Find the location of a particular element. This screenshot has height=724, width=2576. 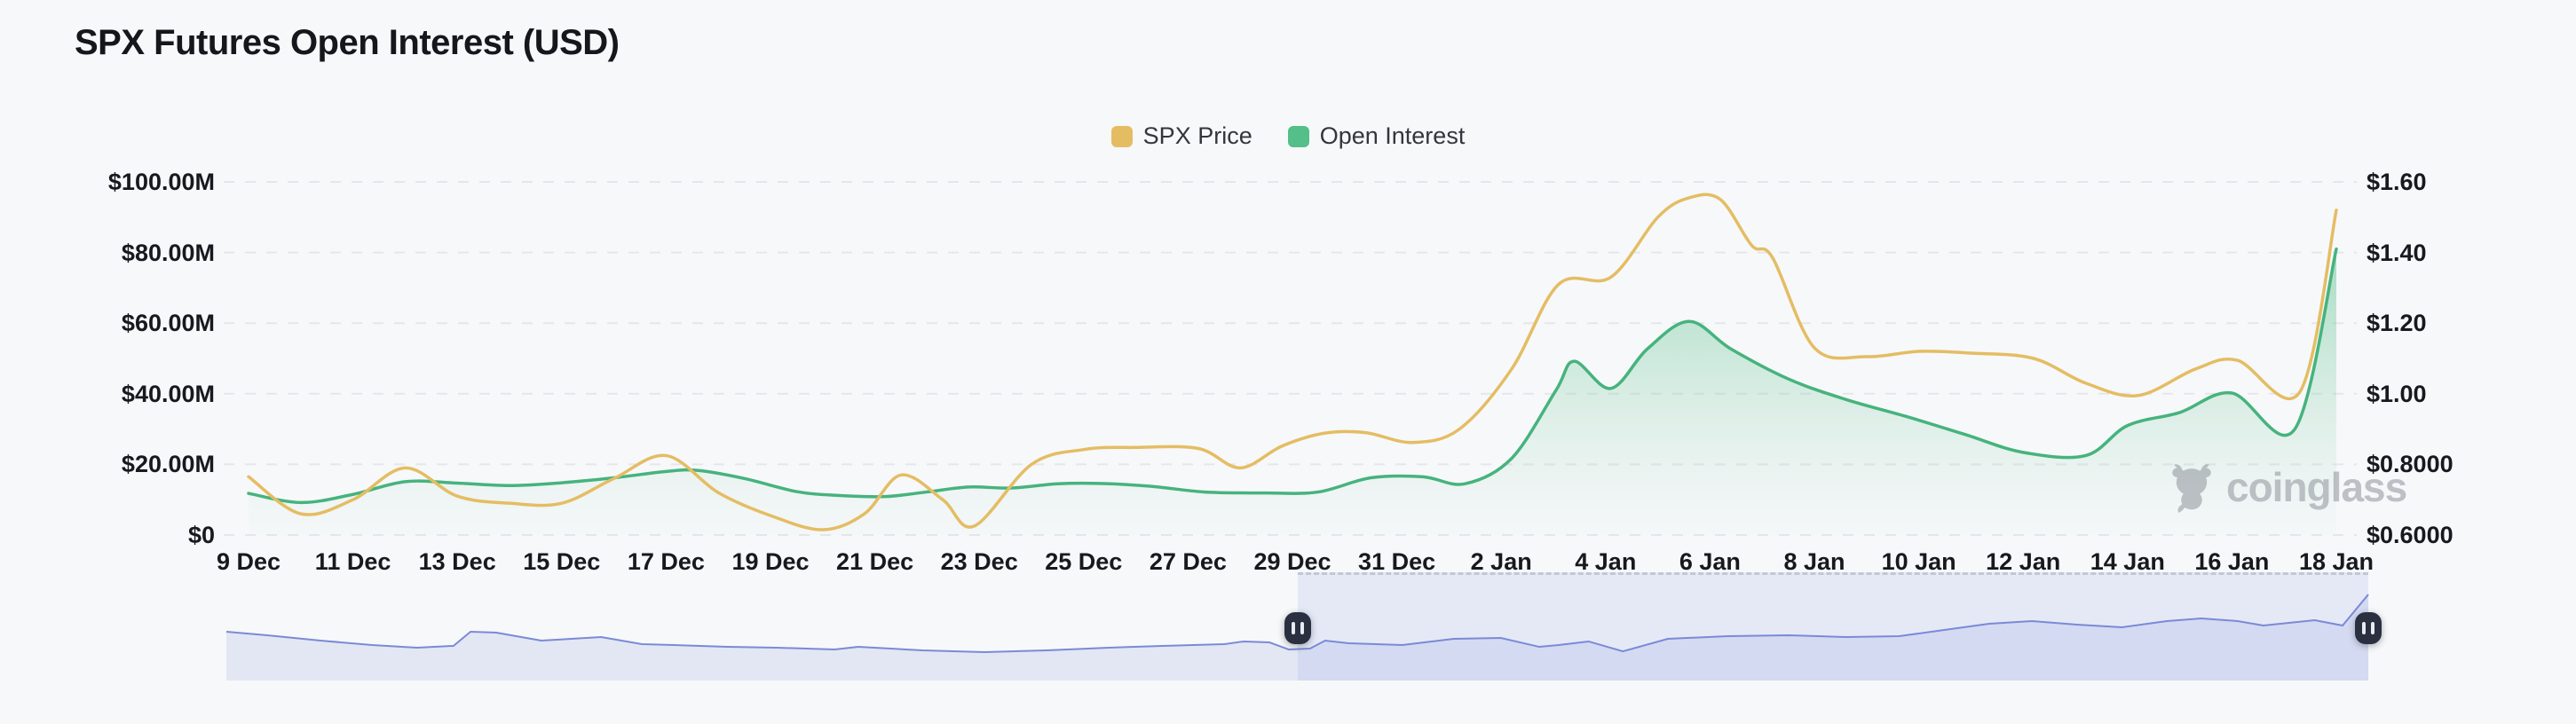

y-axis-right-label: $0.6000 is located at coordinates (2410, 535).